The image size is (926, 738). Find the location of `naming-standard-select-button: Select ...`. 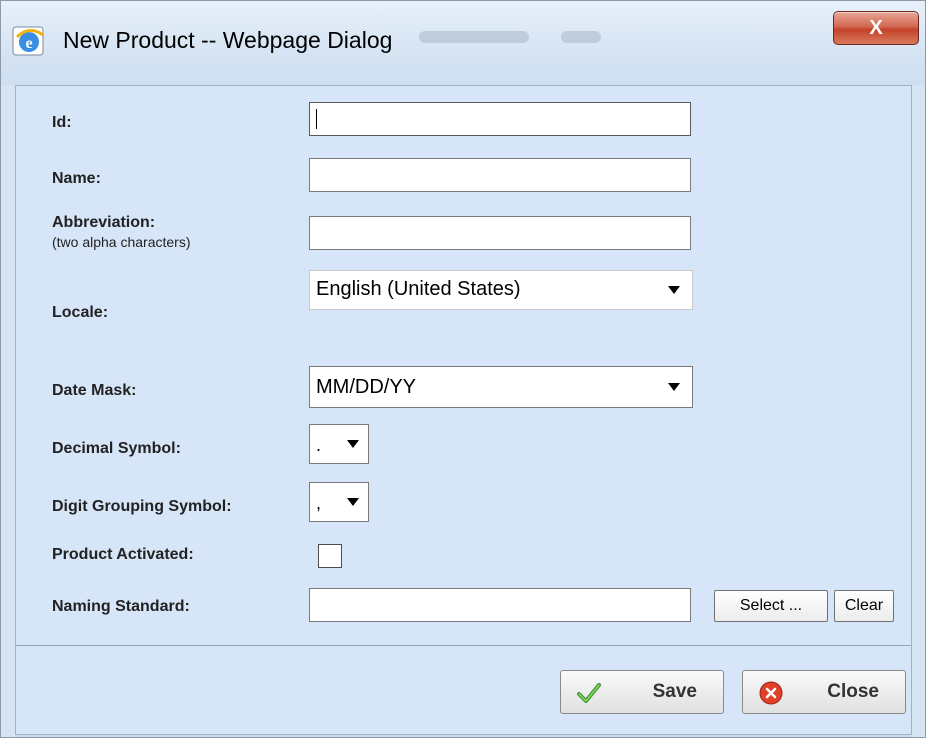

naming-standard-select-button: Select ... is located at coordinates (771, 606).